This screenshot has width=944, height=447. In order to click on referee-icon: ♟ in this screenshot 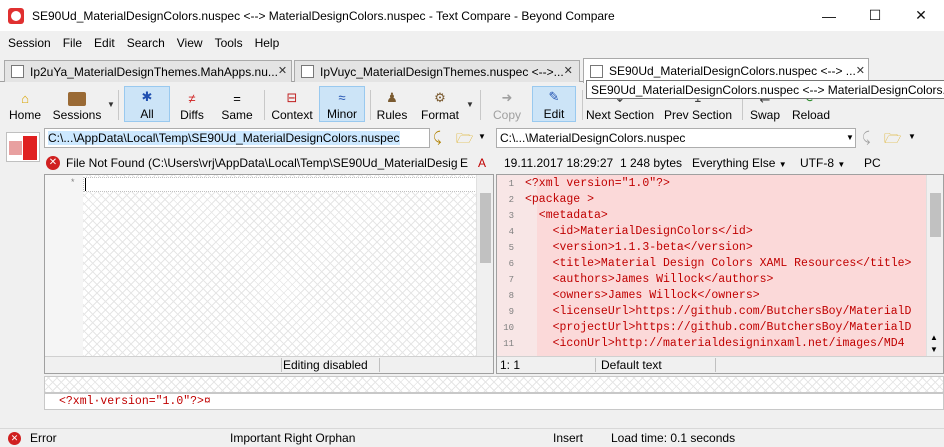, I will do `click(392, 97)`.